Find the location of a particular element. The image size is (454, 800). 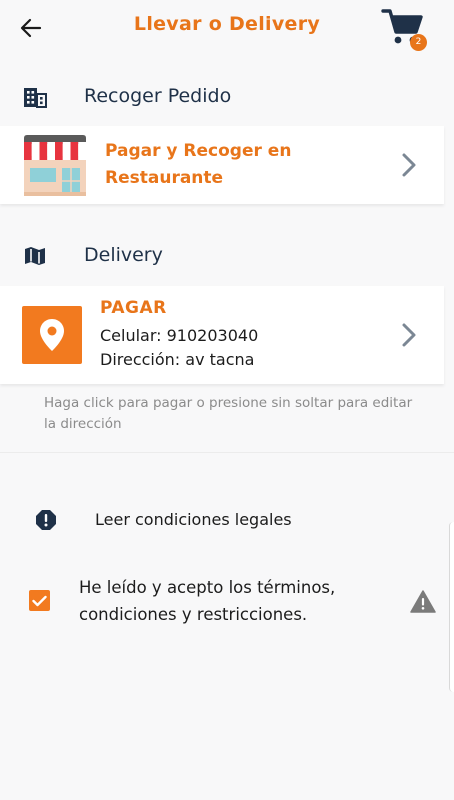

checkmark-icon is located at coordinates (39, 600).